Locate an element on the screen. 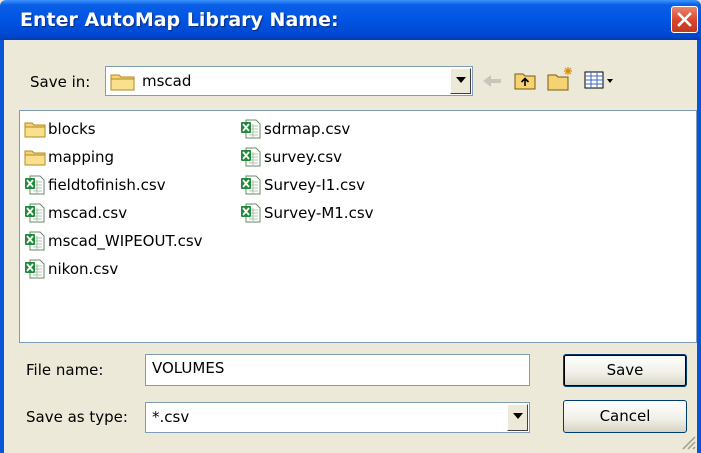 Image resolution: width=701 pixels, height=453 pixels. back-arrow-icon is located at coordinates (492, 81).